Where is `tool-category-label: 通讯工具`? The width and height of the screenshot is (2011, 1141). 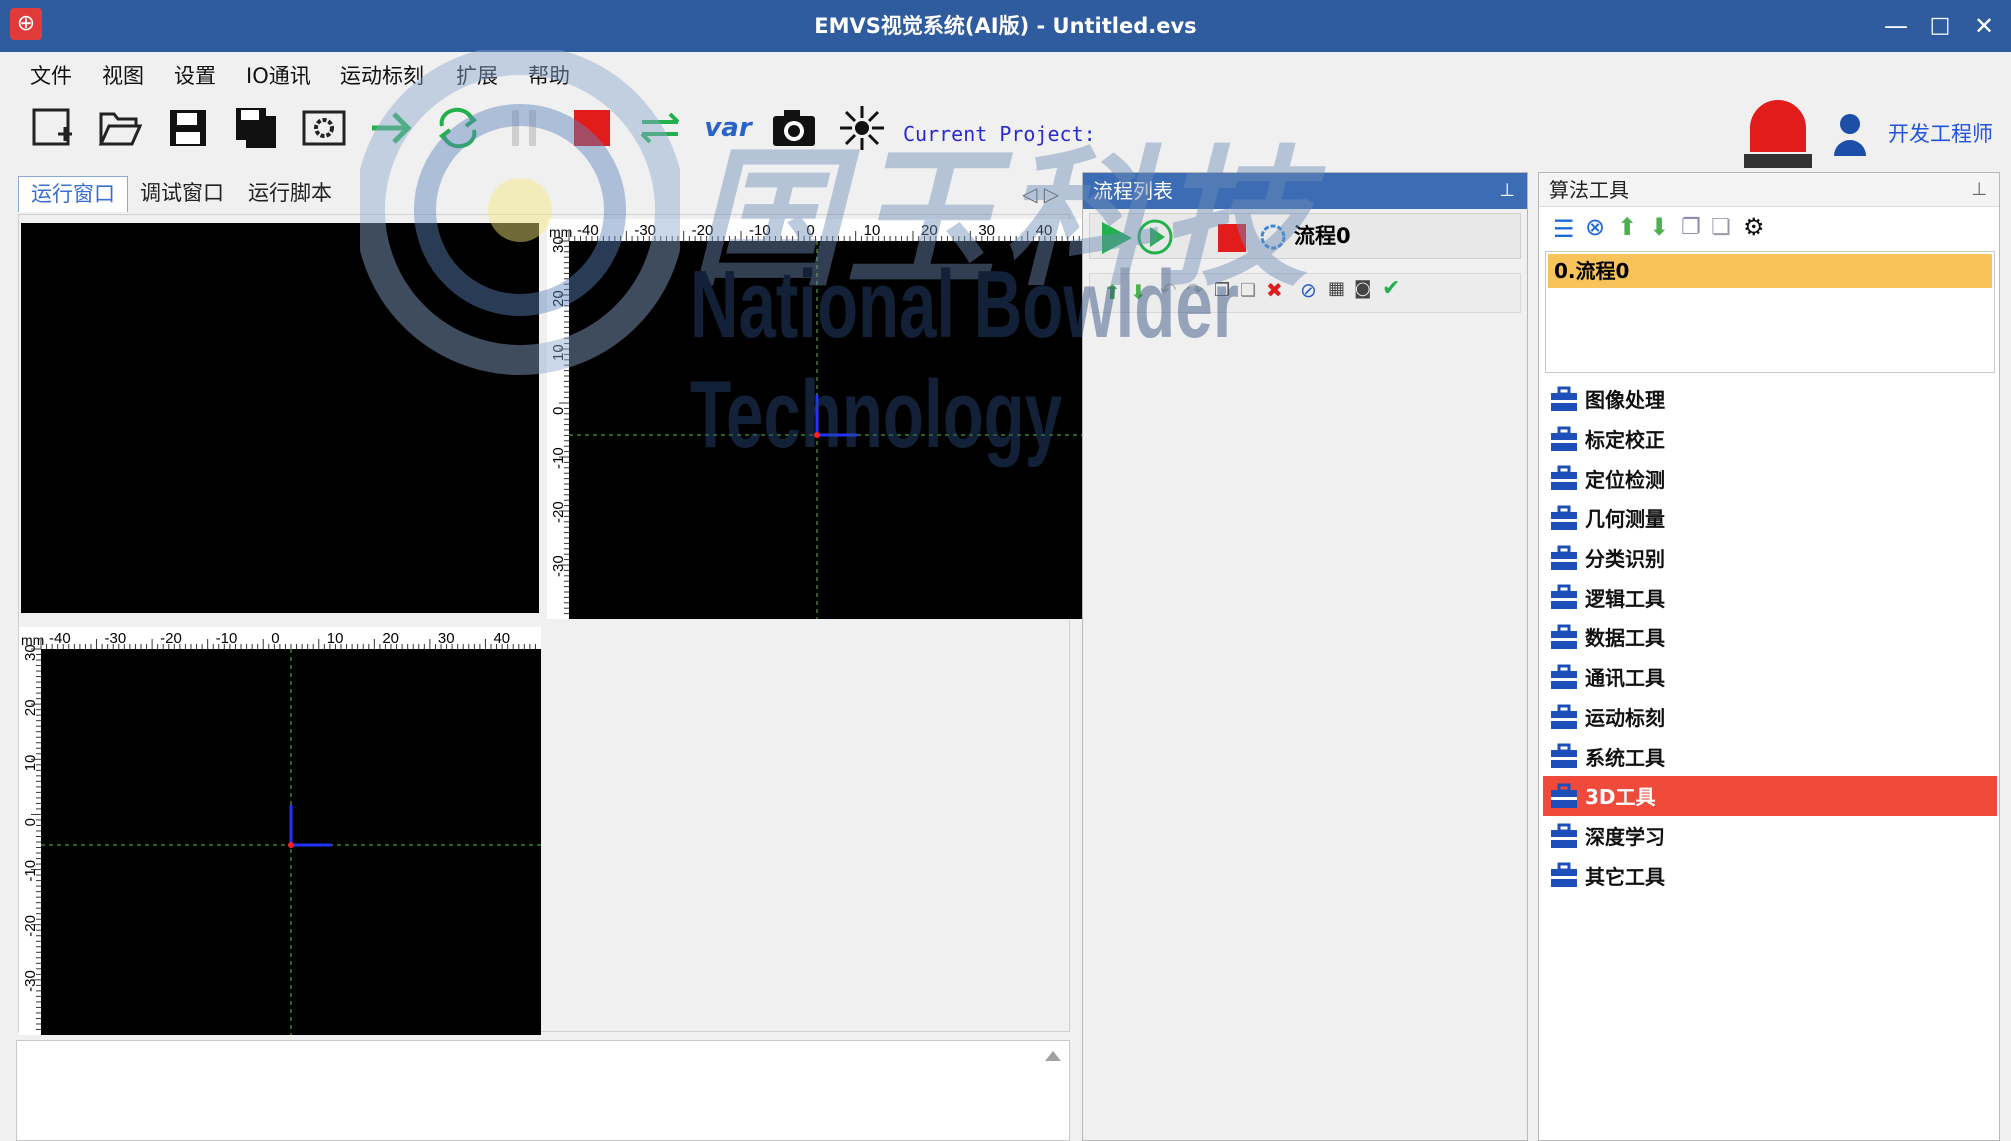 tool-category-label: 通讯工具 is located at coordinates (1625, 678).